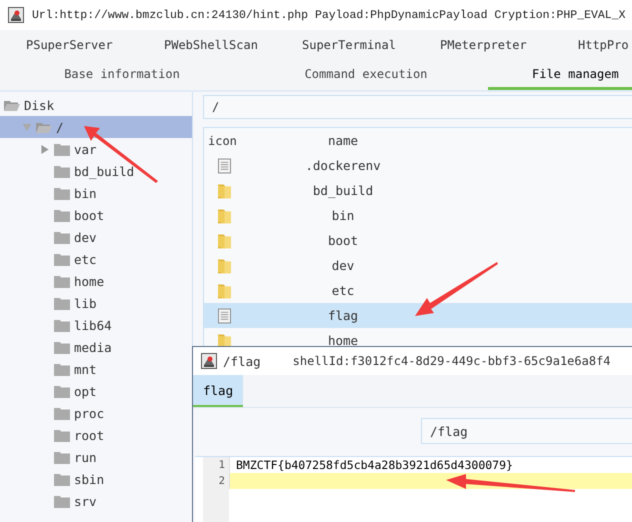  Describe the element at coordinates (96, 479) in the screenshot. I see `tree-item: sbin` at that location.